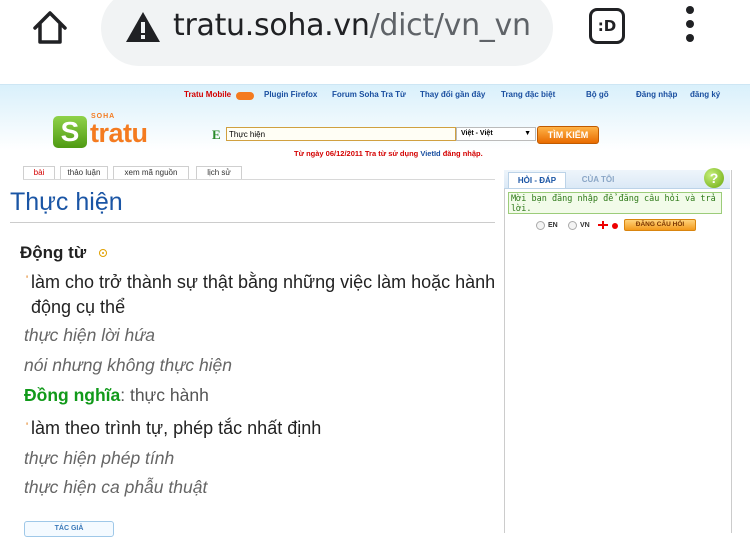  What do you see at coordinates (245, 96) in the screenshot?
I see `mobile-badge-icon` at bounding box center [245, 96].